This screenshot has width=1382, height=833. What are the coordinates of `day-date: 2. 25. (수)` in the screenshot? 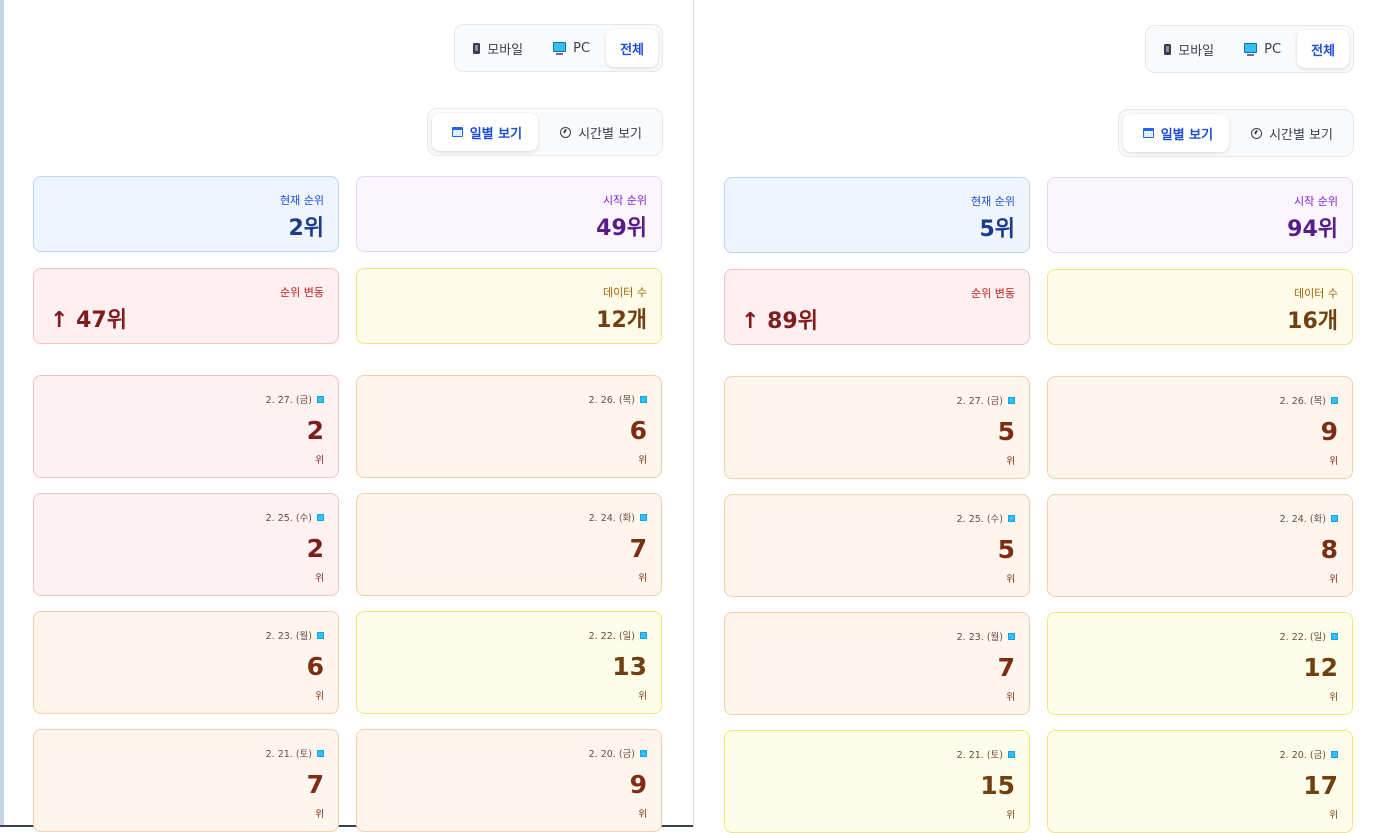 It's located at (986, 518).